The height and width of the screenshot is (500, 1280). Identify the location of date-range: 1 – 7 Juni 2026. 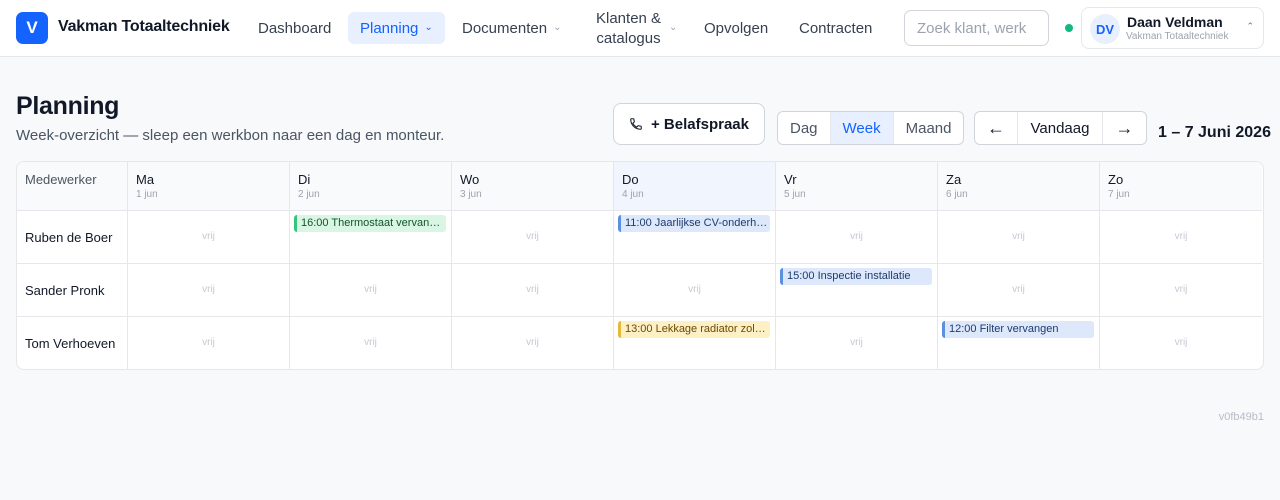
(1214, 132).